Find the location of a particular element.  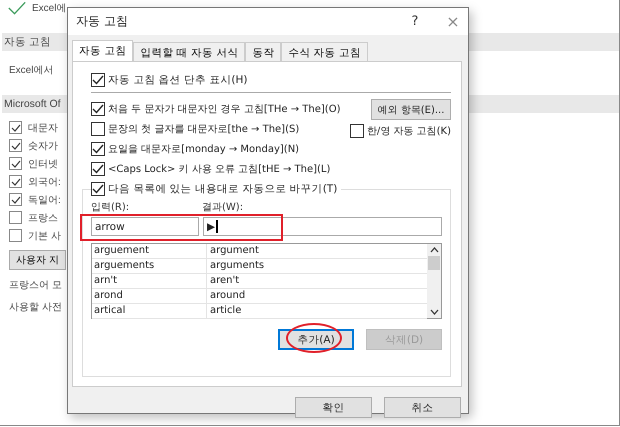

checkmark-icon is located at coordinates (17, 8).